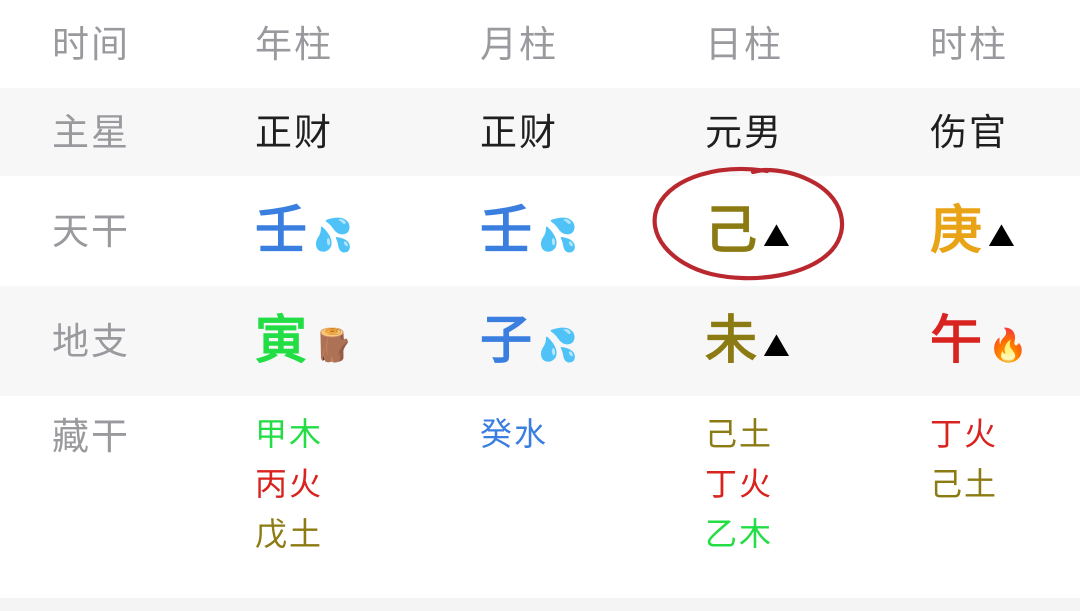 The height and width of the screenshot is (611, 1080). I want to click on heavenly-stem-month-glyph-group: 壬 💦, so click(529, 231).